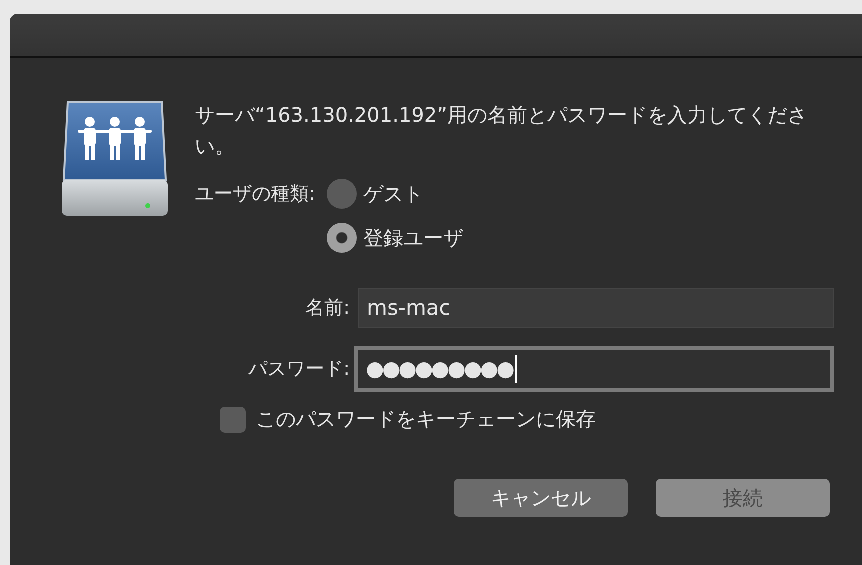  Describe the element at coordinates (501, 131) in the screenshot. I see `prompt-message: サーバ“163.130.201.192”用の名前とパスワードを入力してください。` at that location.